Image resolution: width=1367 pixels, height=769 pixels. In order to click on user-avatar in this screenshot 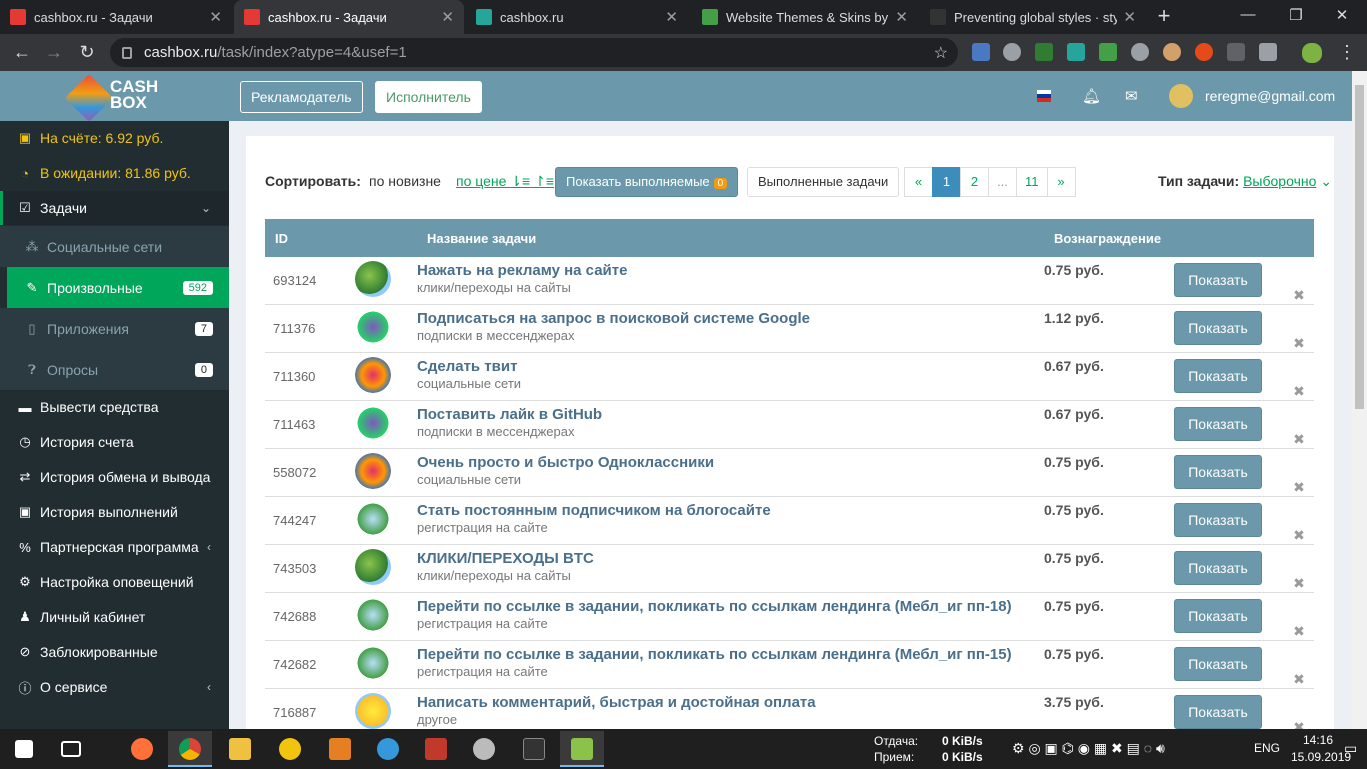, I will do `click(1181, 96)`.